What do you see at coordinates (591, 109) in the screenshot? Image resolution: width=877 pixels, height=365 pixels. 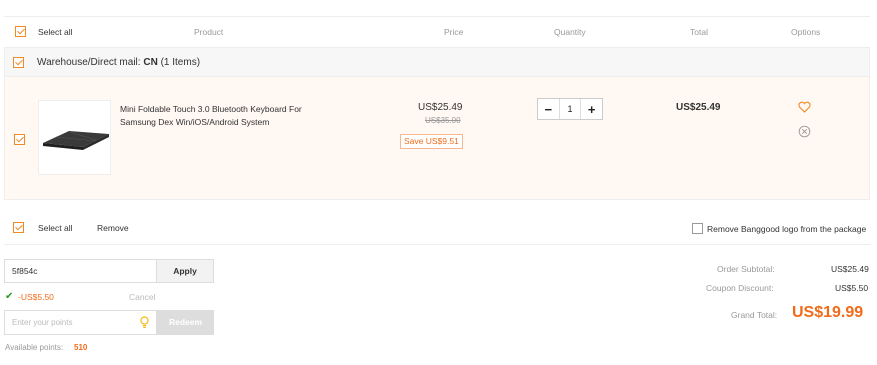 I see `quantity-plus-button: +` at bounding box center [591, 109].